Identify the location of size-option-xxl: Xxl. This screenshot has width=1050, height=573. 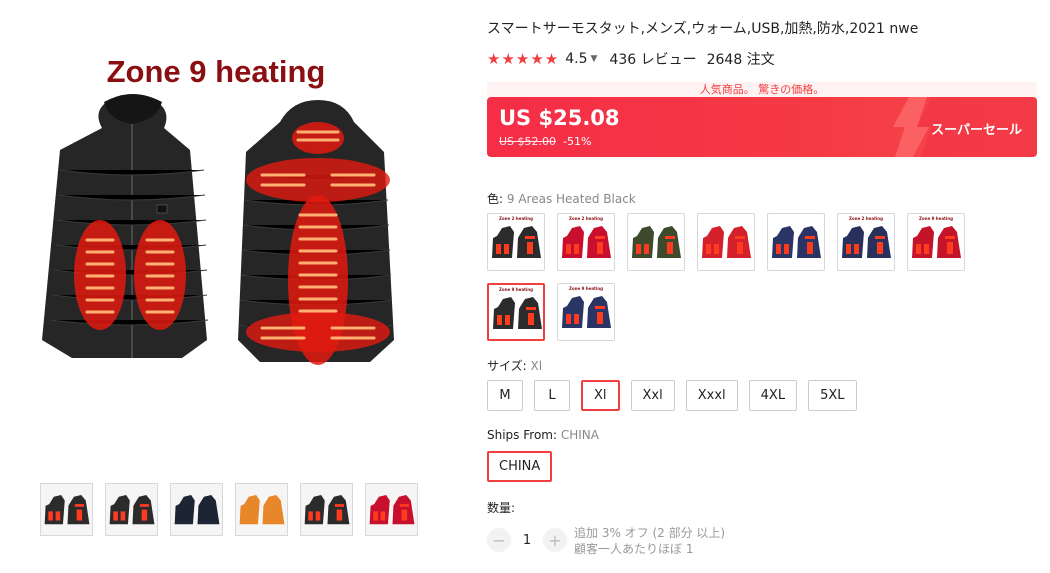
(652, 395).